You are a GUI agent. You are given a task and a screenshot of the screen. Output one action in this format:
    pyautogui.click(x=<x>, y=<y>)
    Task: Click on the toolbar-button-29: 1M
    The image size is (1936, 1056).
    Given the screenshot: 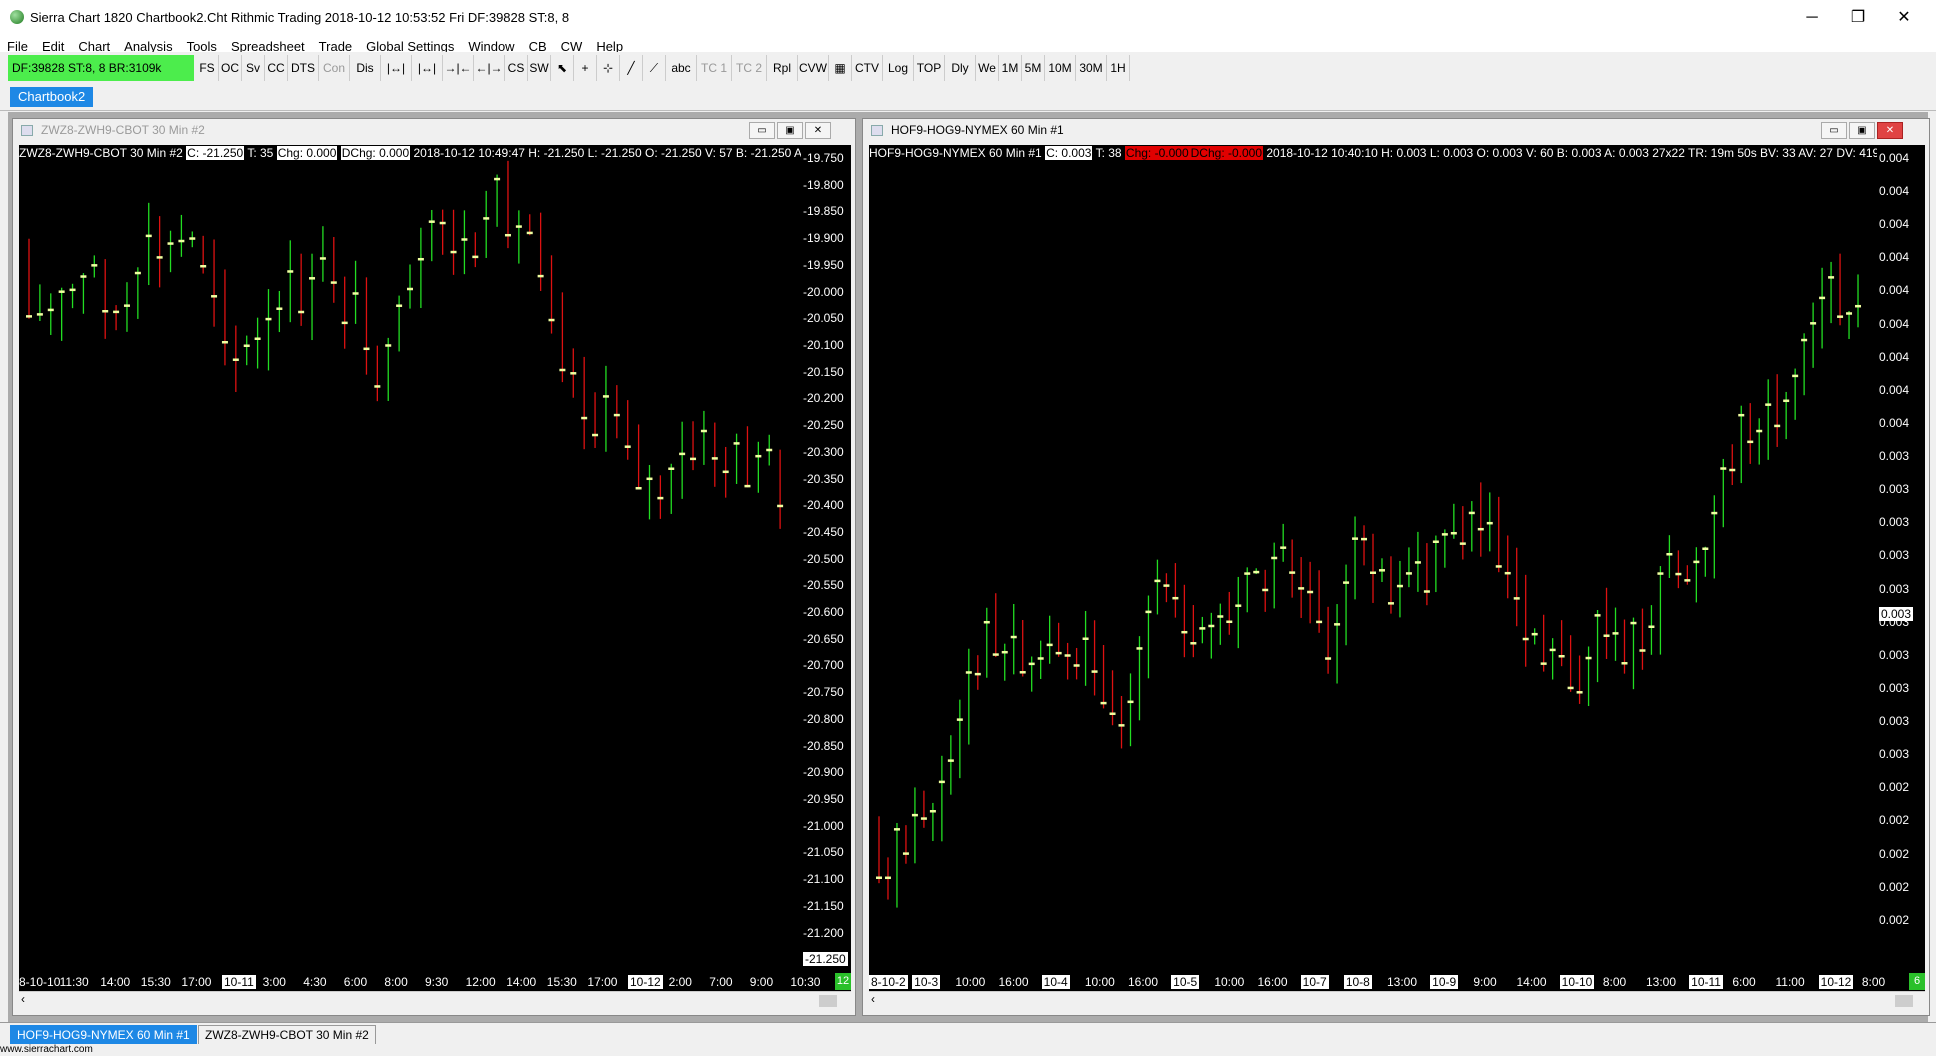 What is the action you would take?
    pyautogui.click(x=1010, y=68)
    